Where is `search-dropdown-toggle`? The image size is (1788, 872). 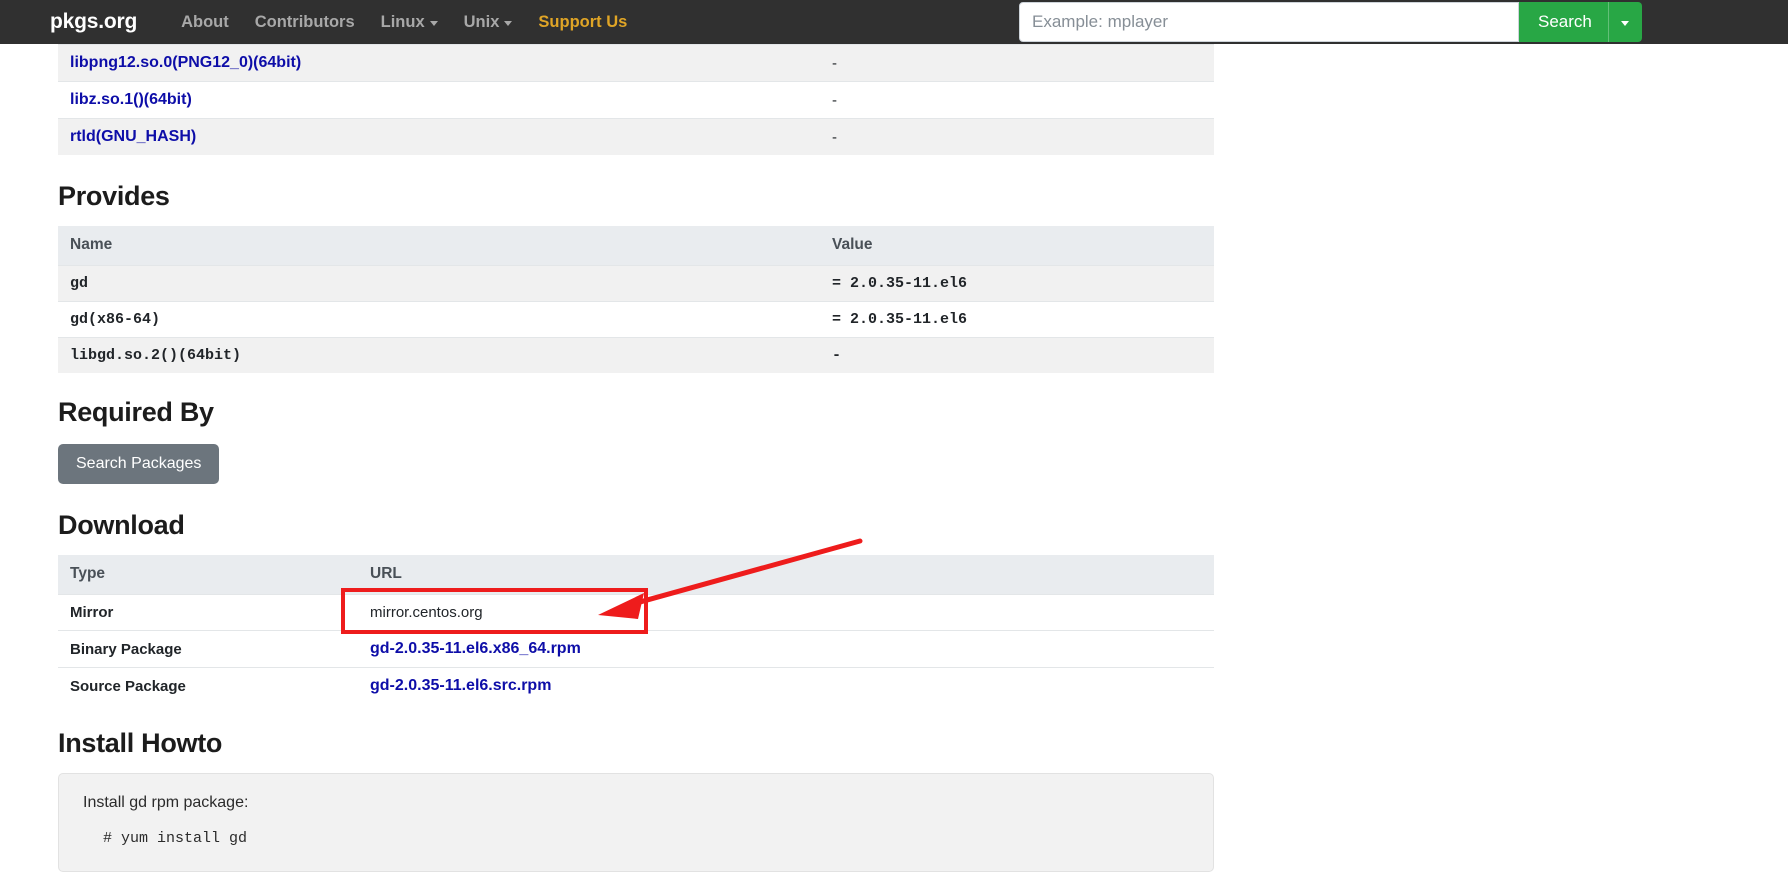 search-dropdown-toggle is located at coordinates (1624, 22).